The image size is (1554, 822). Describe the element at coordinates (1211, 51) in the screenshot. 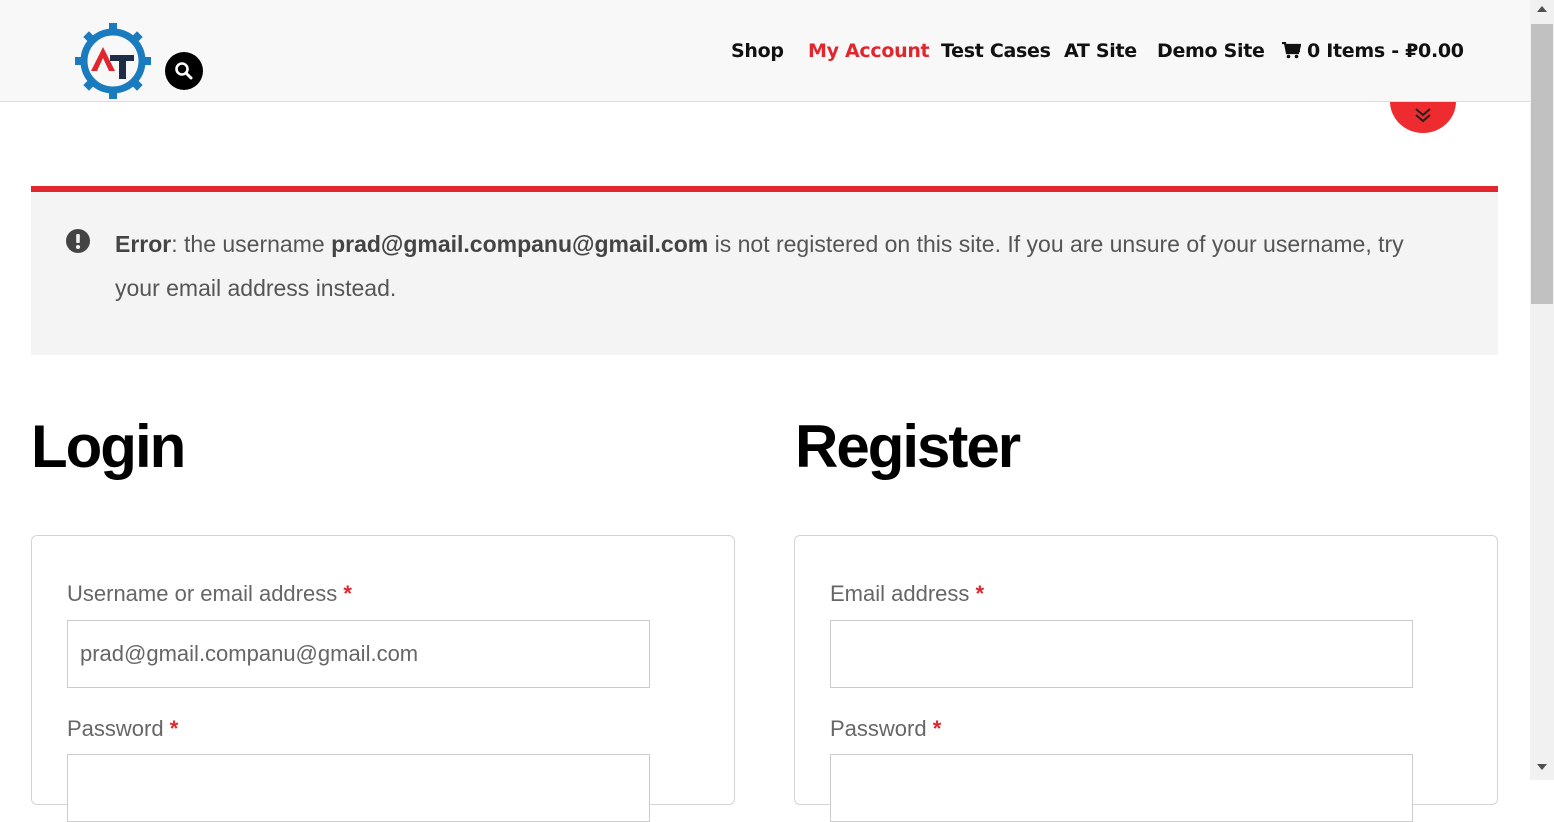

I see `nav-demo-site: Demo Site` at that location.